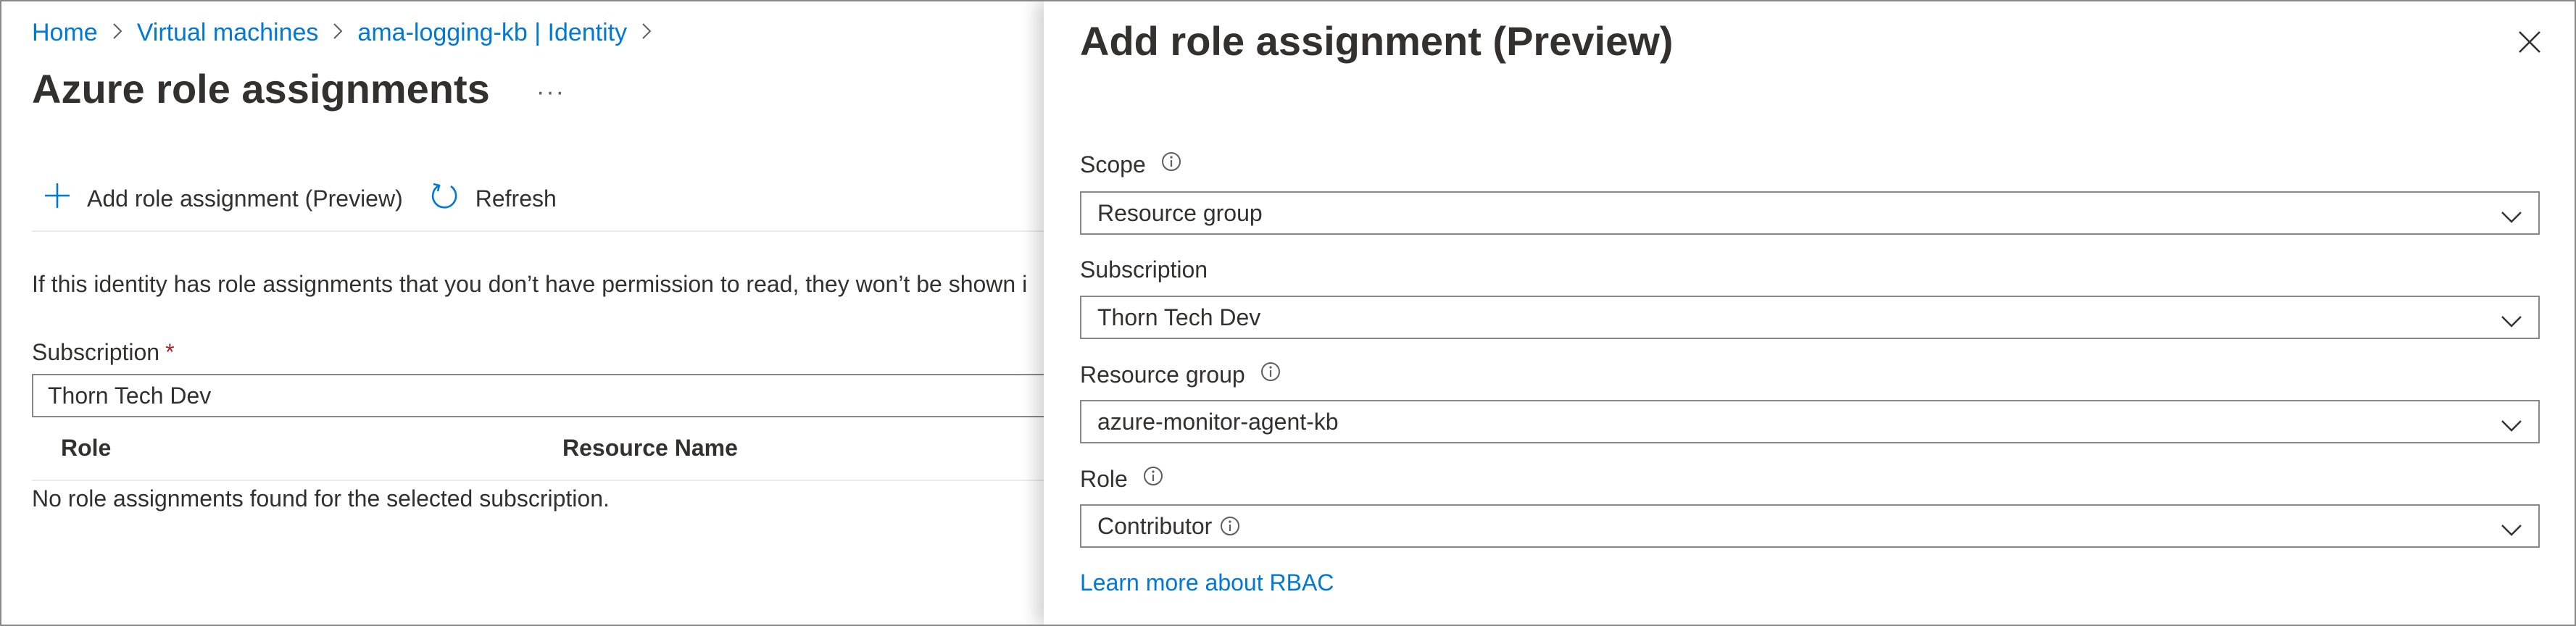  Describe the element at coordinates (1218, 421) in the screenshot. I see `resource-group-value: azure-monitor-agent-kb` at that location.